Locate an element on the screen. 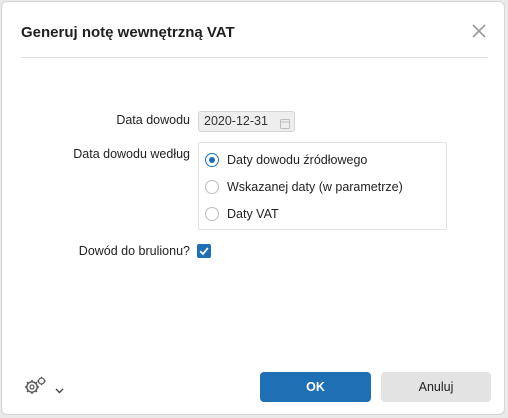  radio-option-source-date: Daty dowodu źródłowego is located at coordinates (286, 160).